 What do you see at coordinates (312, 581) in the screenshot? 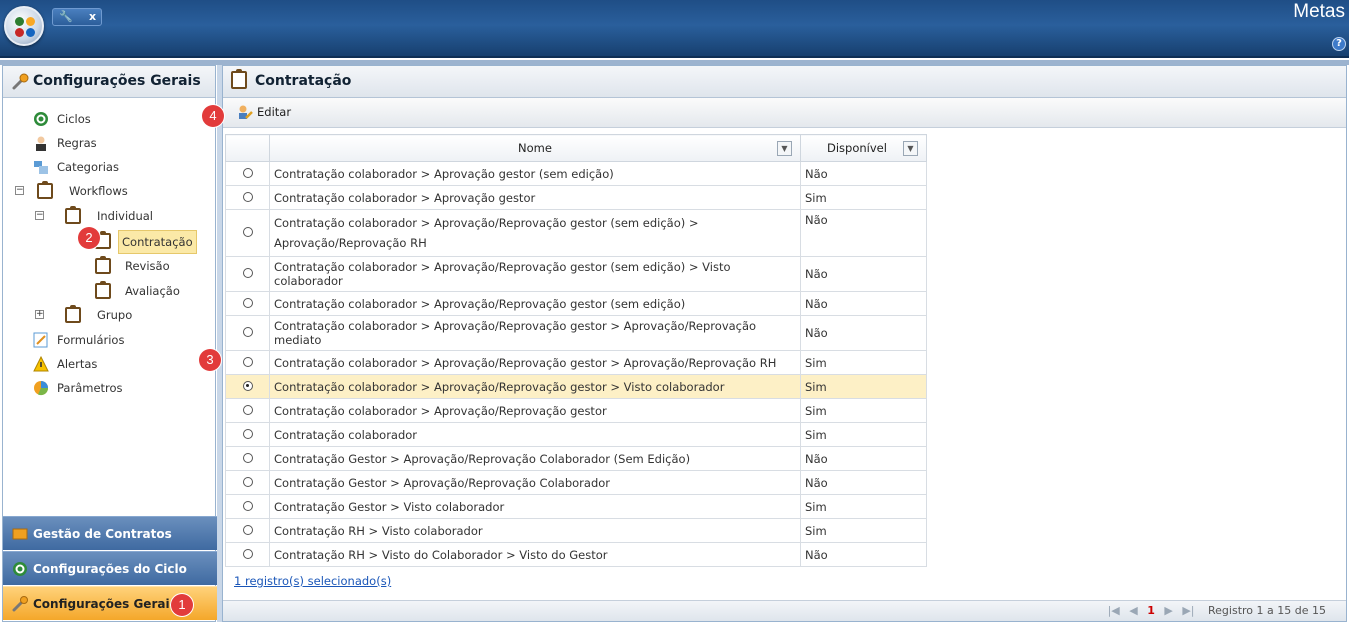
I see `selection-count-link: 1 registro(s) selecionado(s)` at bounding box center [312, 581].